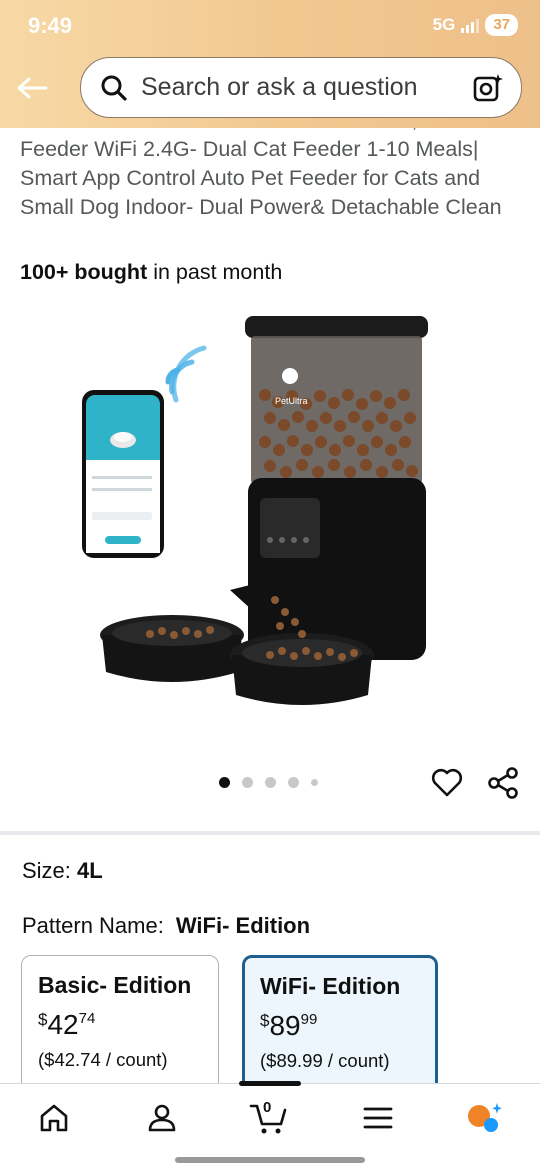 The height and width of the screenshot is (1170, 540). What do you see at coordinates (123, 474) in the screenshot?
I see `phone-illustration` at bounding box center [123, 474].